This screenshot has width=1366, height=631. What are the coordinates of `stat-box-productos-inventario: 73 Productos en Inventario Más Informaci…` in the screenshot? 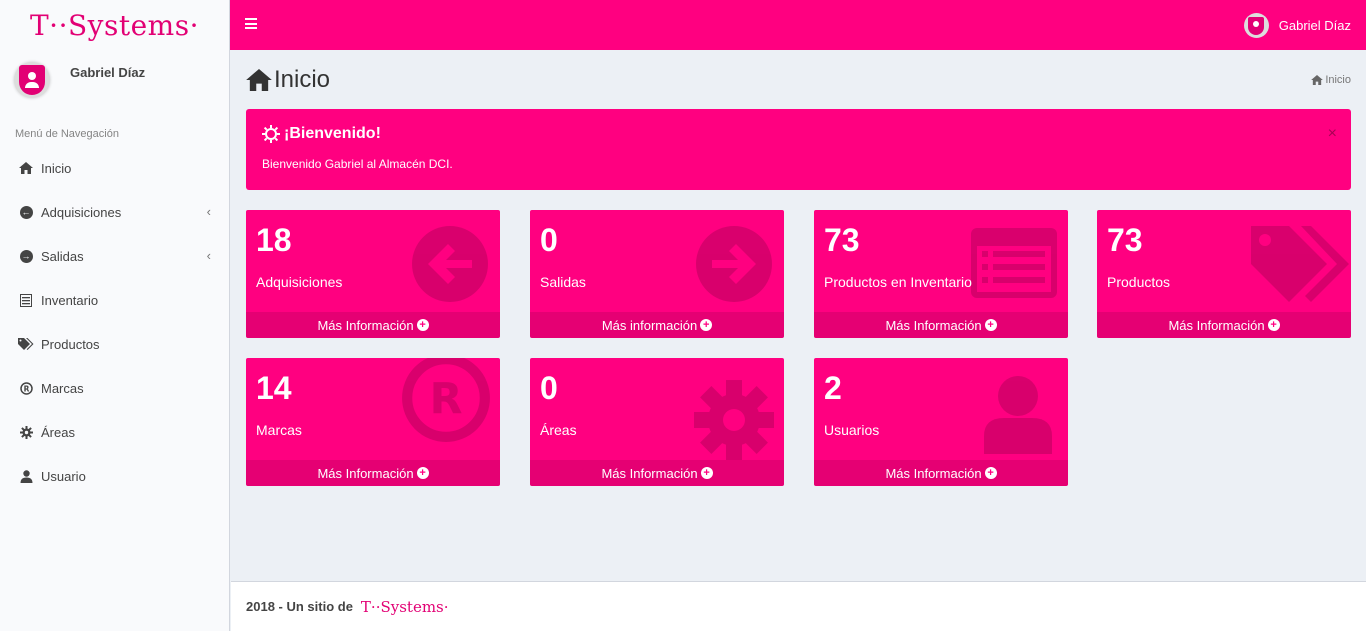 It's located at (941, 274).